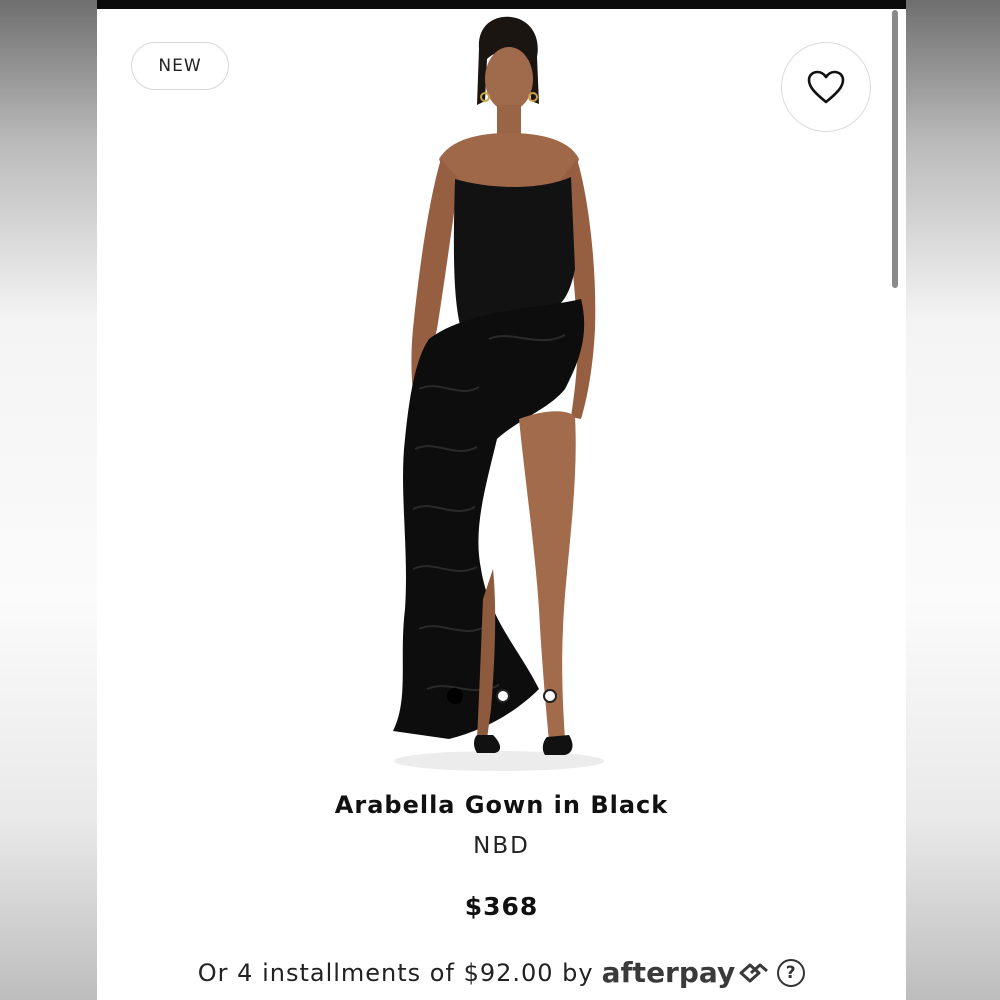  What do you see at coordinates (791, 972) in the screenshot?
I see `afterpay-help-button: ?` at bounding box center [791, 972].